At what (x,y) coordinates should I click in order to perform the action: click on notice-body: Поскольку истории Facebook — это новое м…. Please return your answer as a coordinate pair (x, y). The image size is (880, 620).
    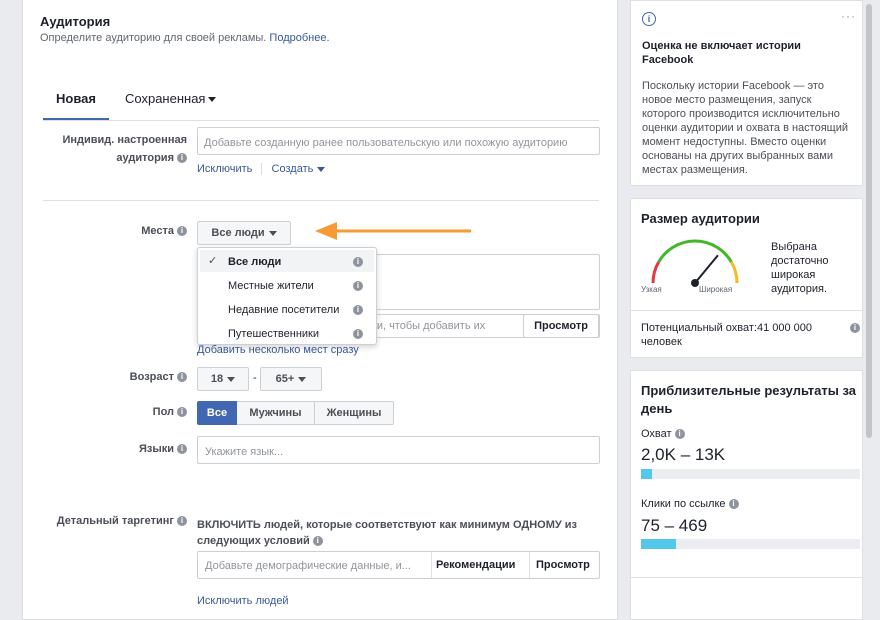
    Looking at the image, I should click on (745, 128).